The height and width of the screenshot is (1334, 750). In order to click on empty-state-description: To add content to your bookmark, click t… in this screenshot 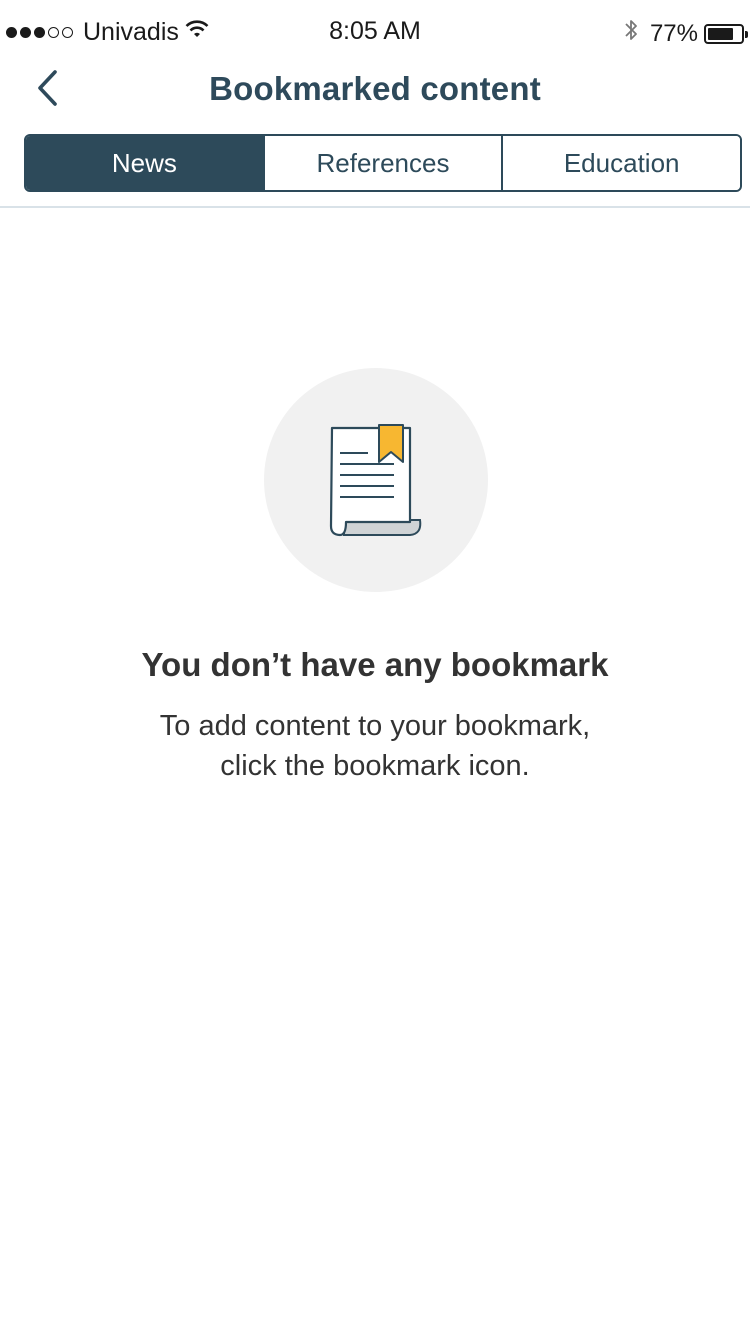, I will do `click(375, 746)`.